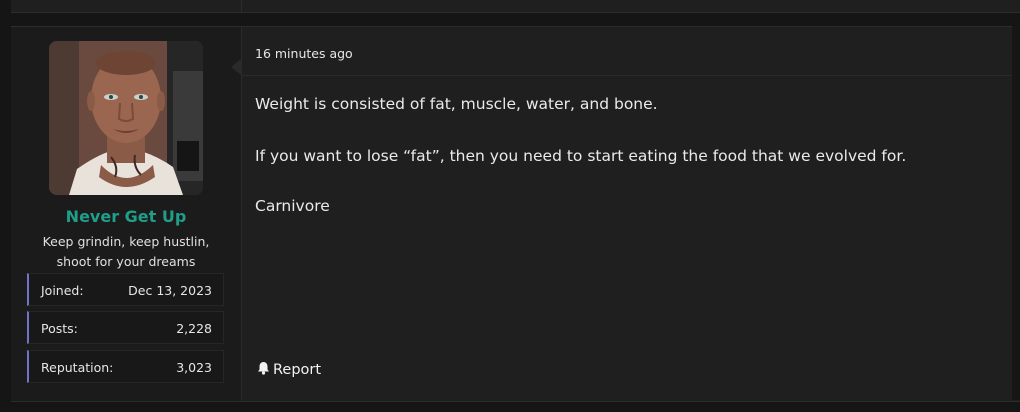 The width and height of the screenshot is (1020, 412). What do you see at coordinates (515, 6) in the screenshot?
I see `previous-post-footer` at bounding box center [515, 6].